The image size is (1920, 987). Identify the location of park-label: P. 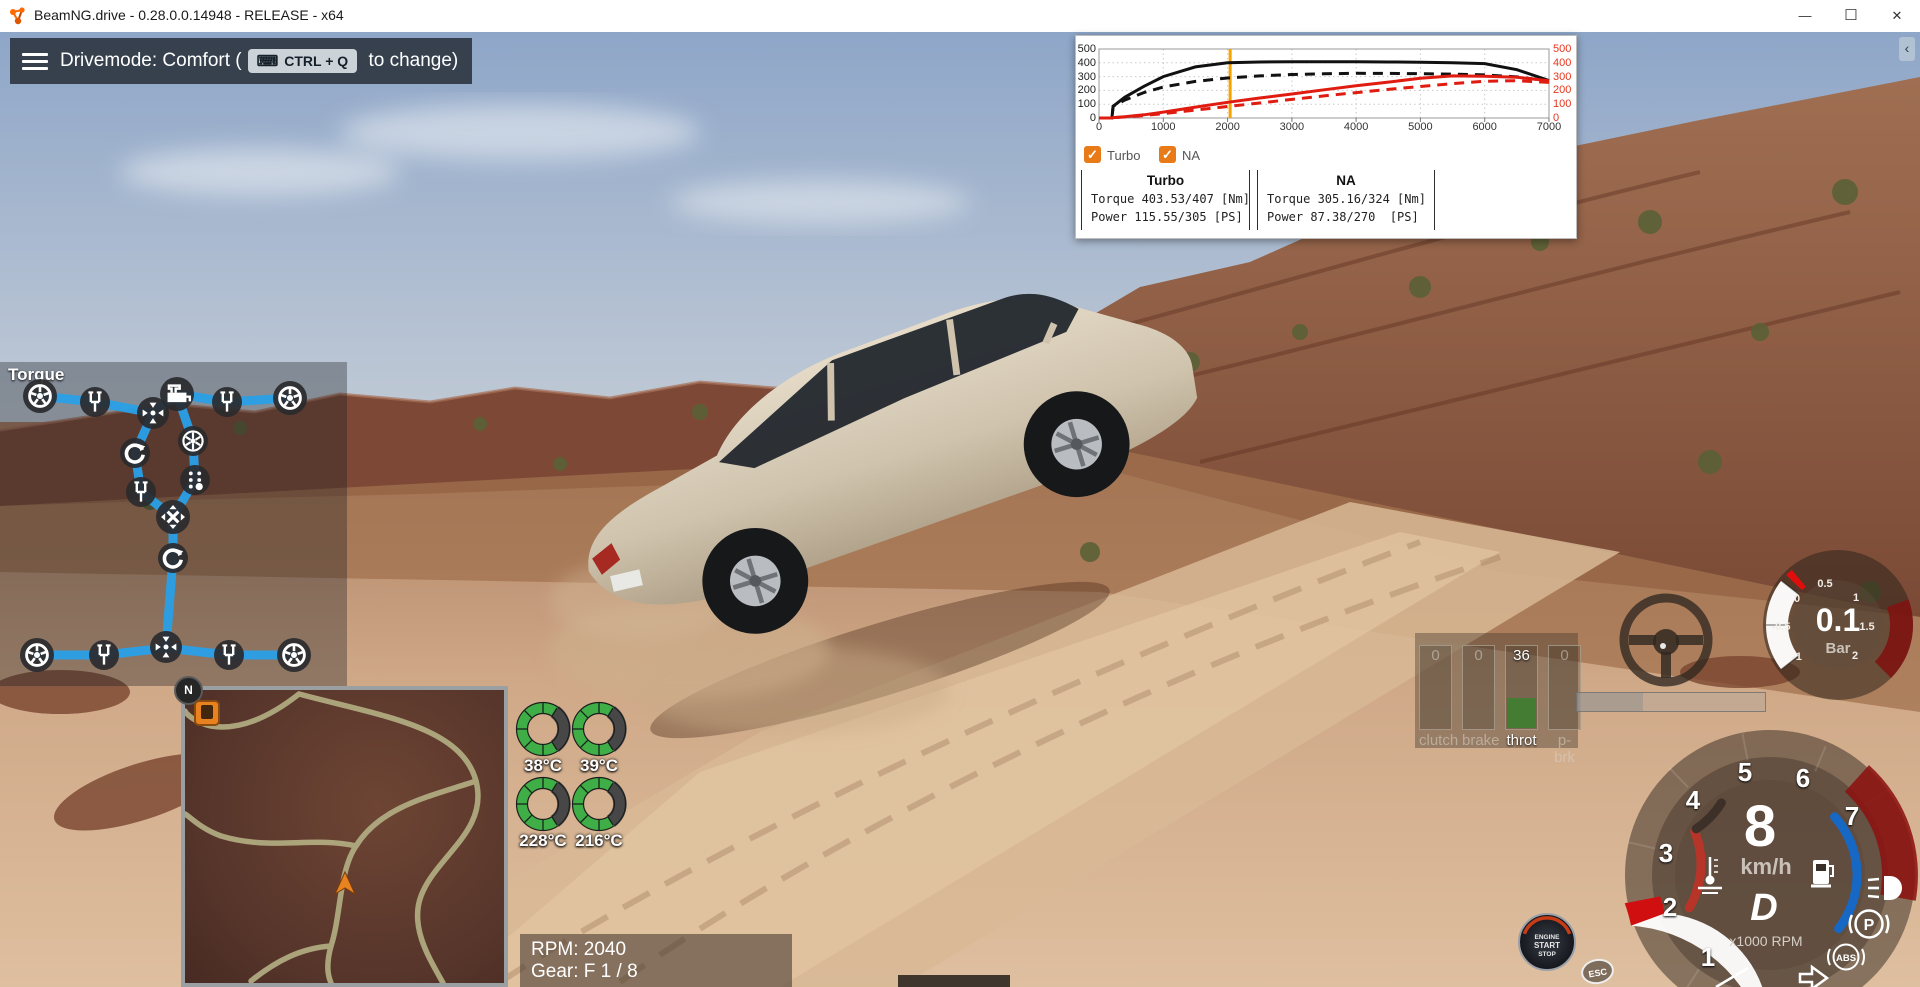
(1869, 925).